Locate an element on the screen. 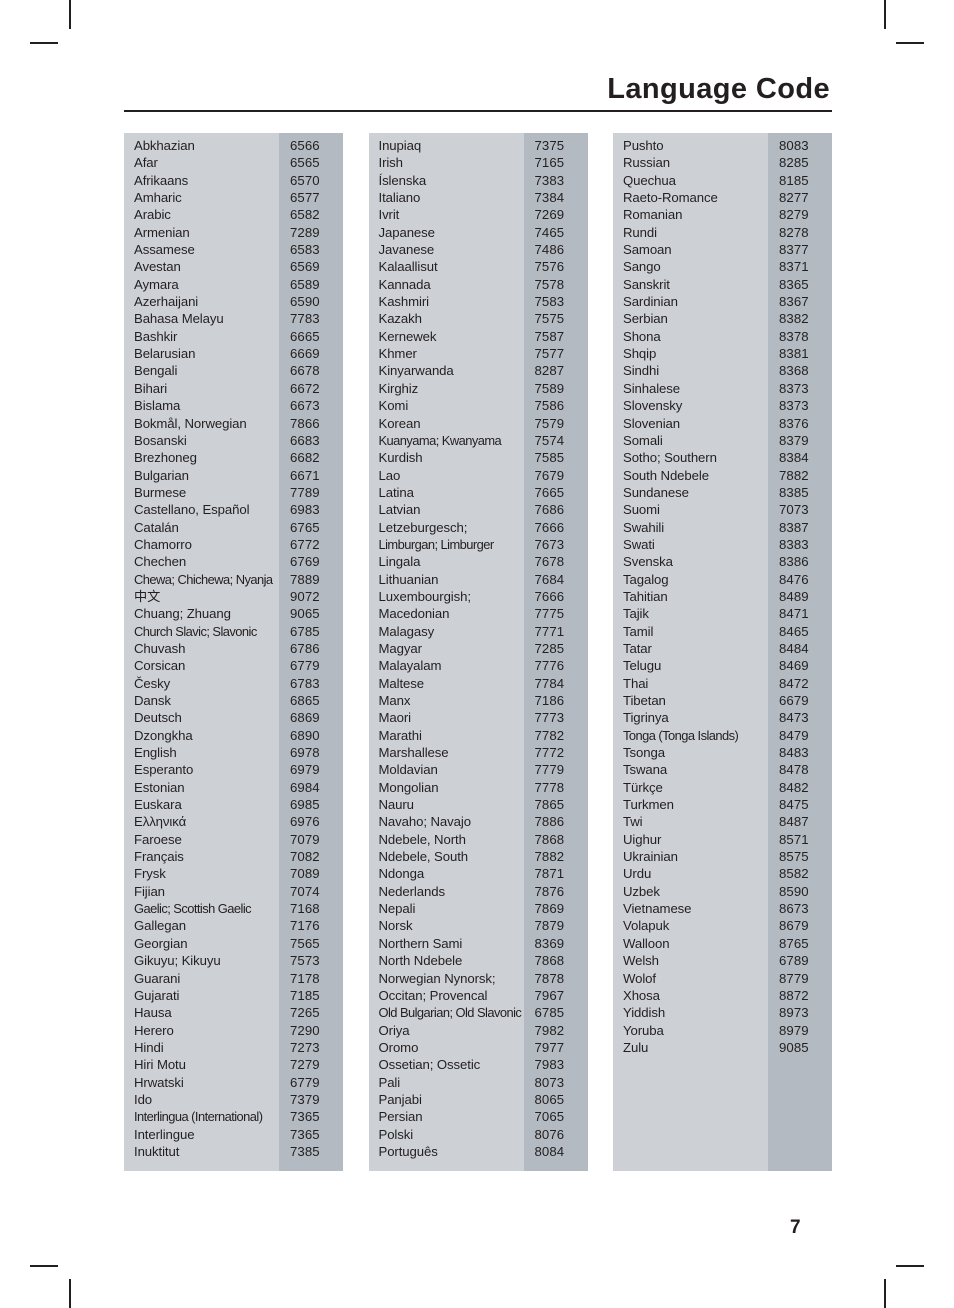 The height and width of the screenshot is (1308, 954). language-code-value: 6583 is located at coordinates (305, 250).